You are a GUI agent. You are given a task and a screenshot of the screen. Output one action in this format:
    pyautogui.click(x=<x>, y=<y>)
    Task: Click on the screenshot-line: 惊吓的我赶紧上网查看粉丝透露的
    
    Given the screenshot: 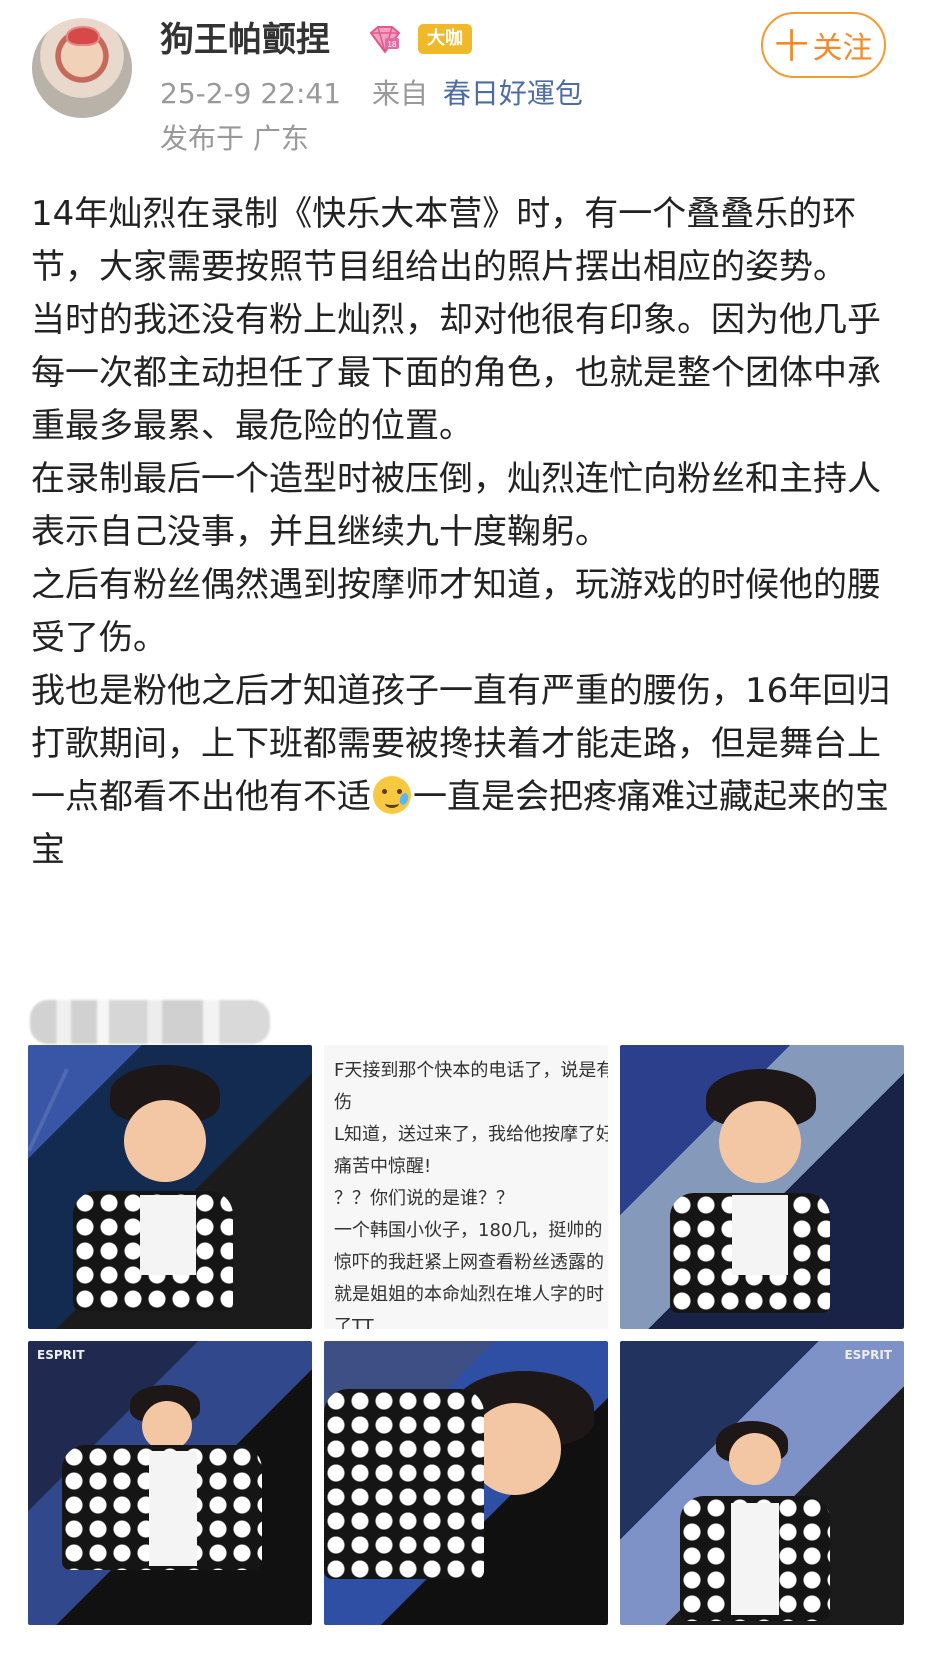 What is the action you would take?
    pyautogui.click(x=469, y=1262)
    